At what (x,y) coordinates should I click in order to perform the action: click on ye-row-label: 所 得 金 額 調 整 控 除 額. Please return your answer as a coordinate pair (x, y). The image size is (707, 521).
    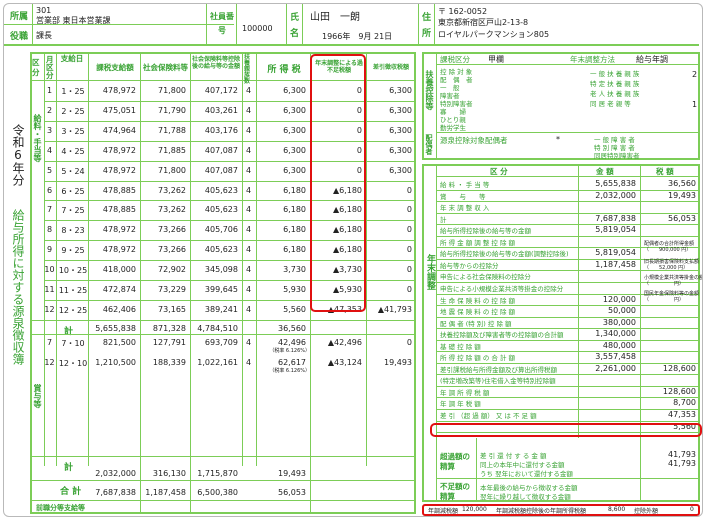
    Looking at the image, I should click on (478, 242).